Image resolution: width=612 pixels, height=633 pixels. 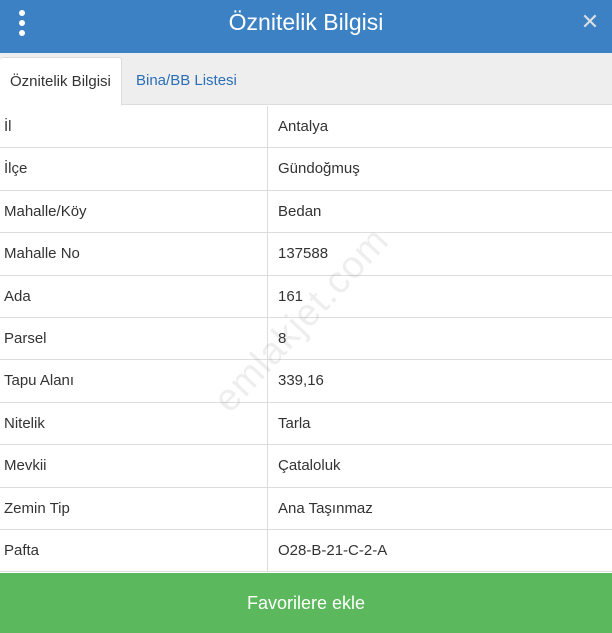 What do you see at coordinates (590, 22) in the screenshot?
I see `close-icon: ✕` at bounding box center [590, 22].